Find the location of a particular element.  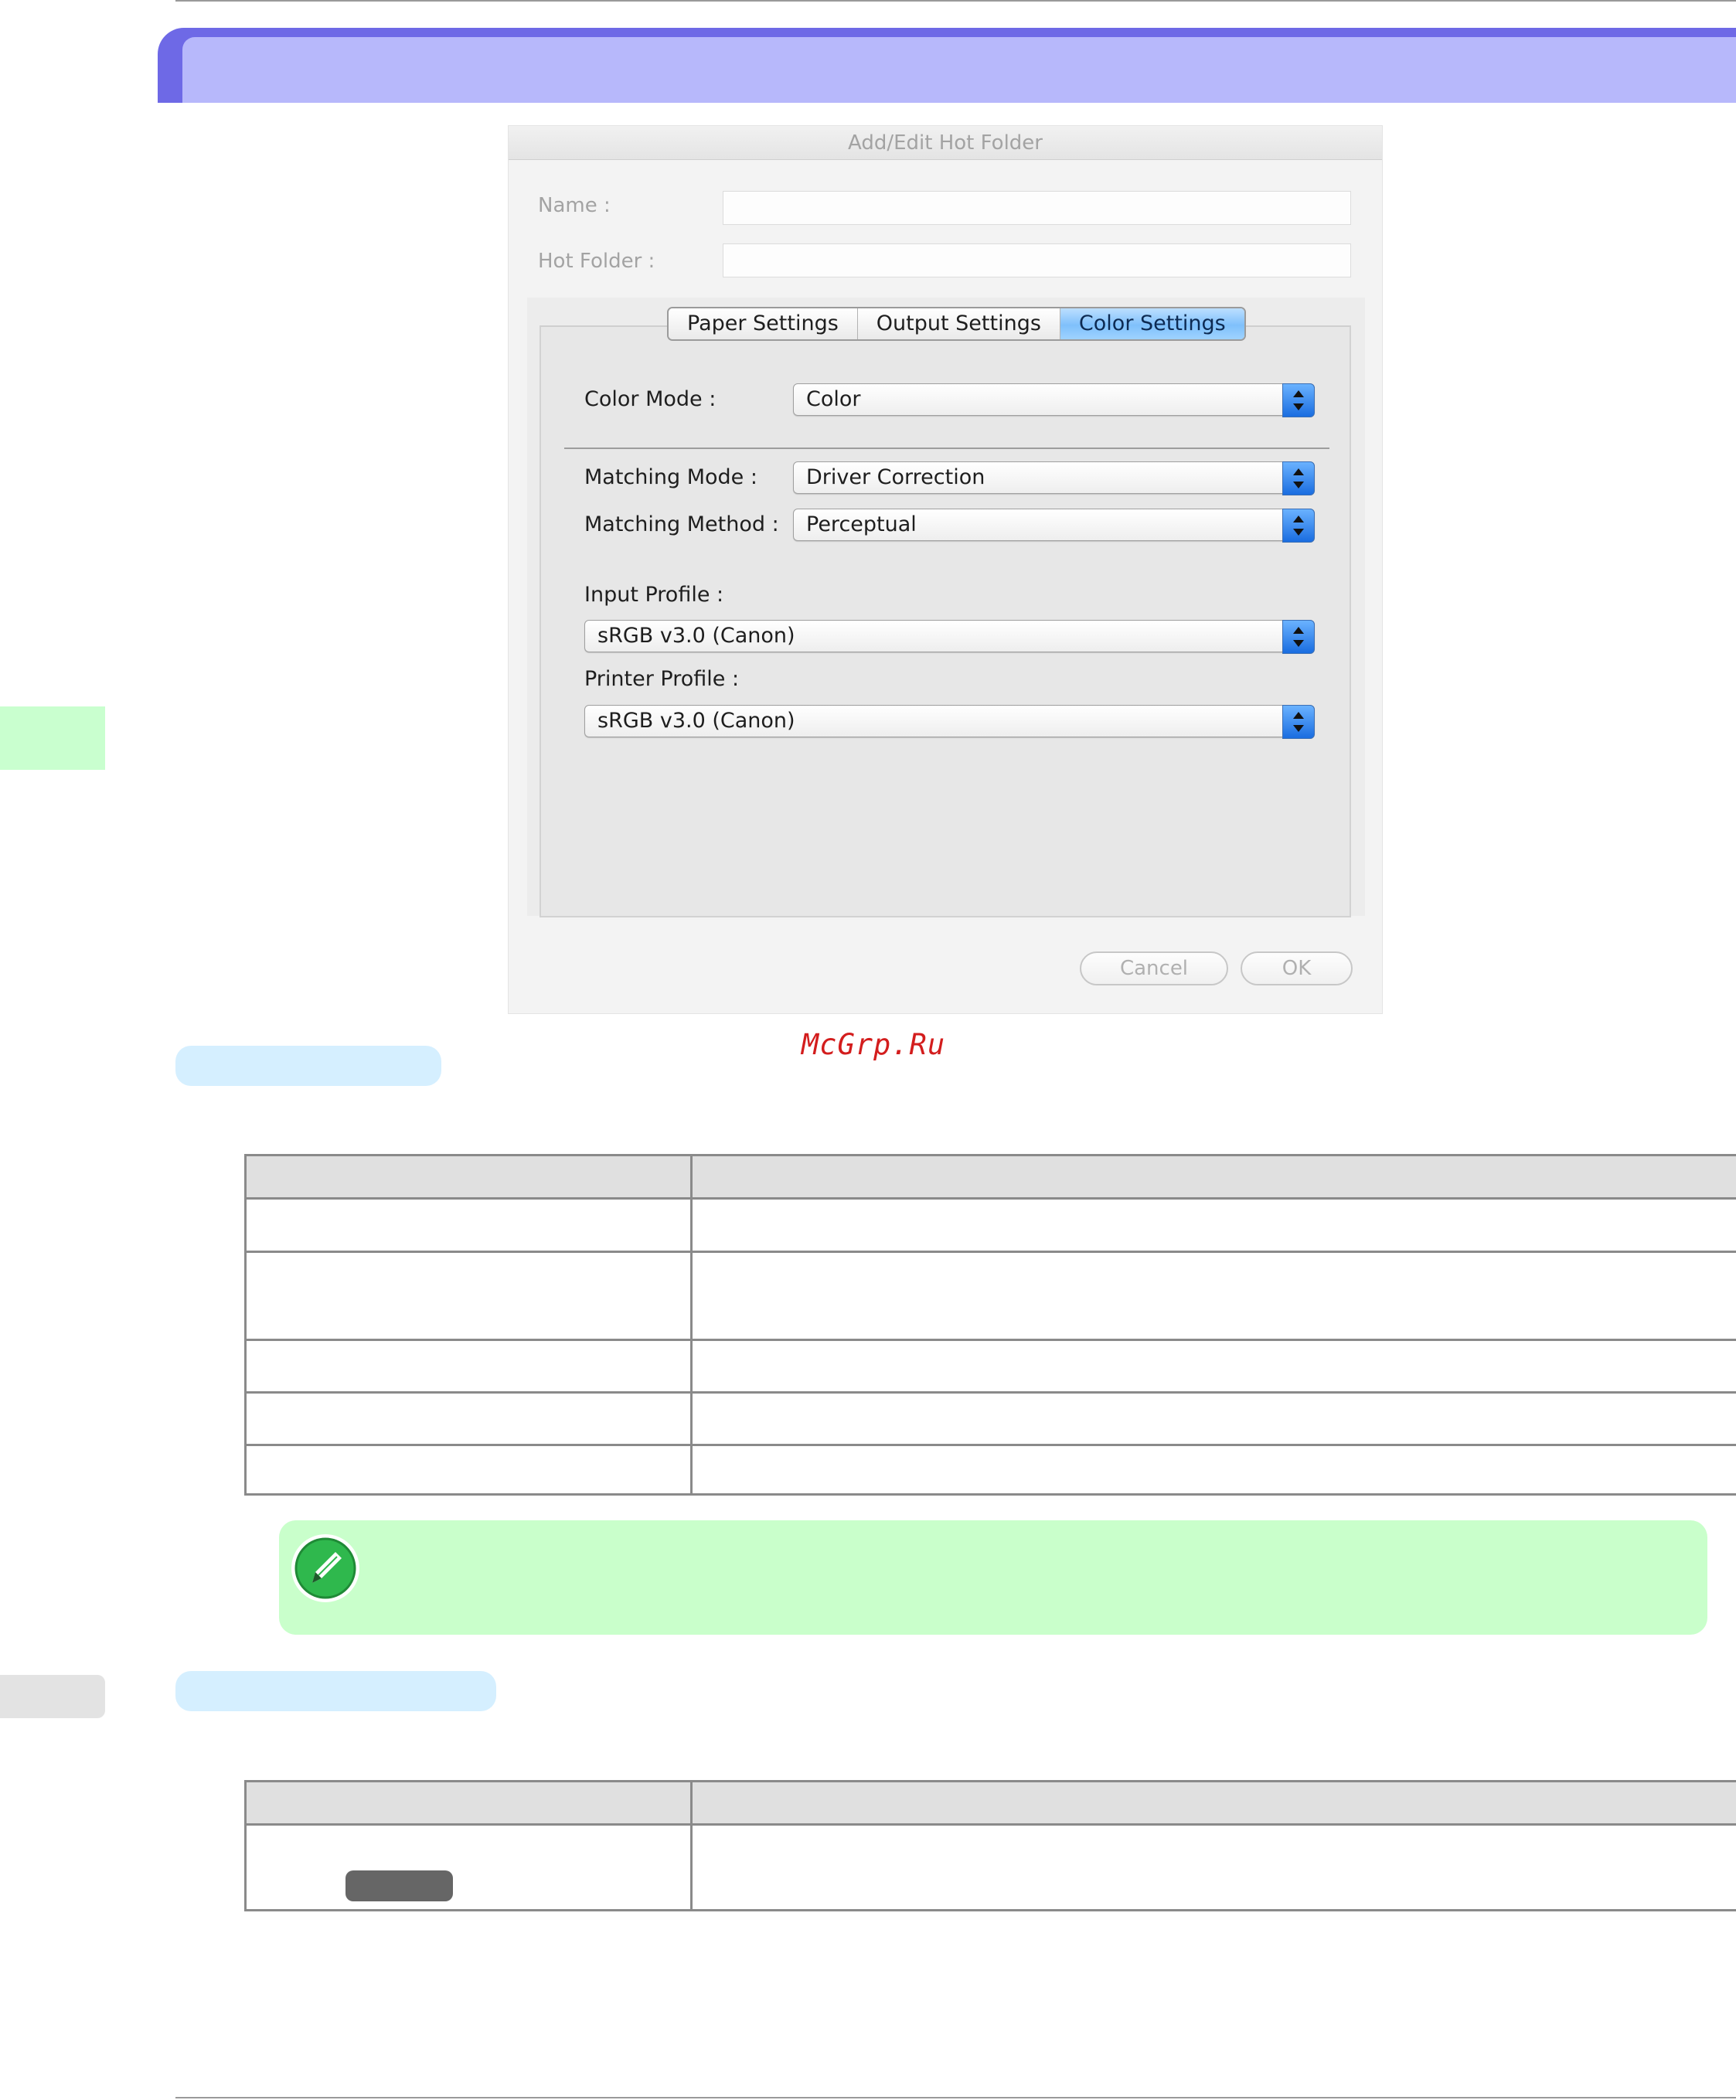

ok-button: OK is located at coordinates (1297, 968).